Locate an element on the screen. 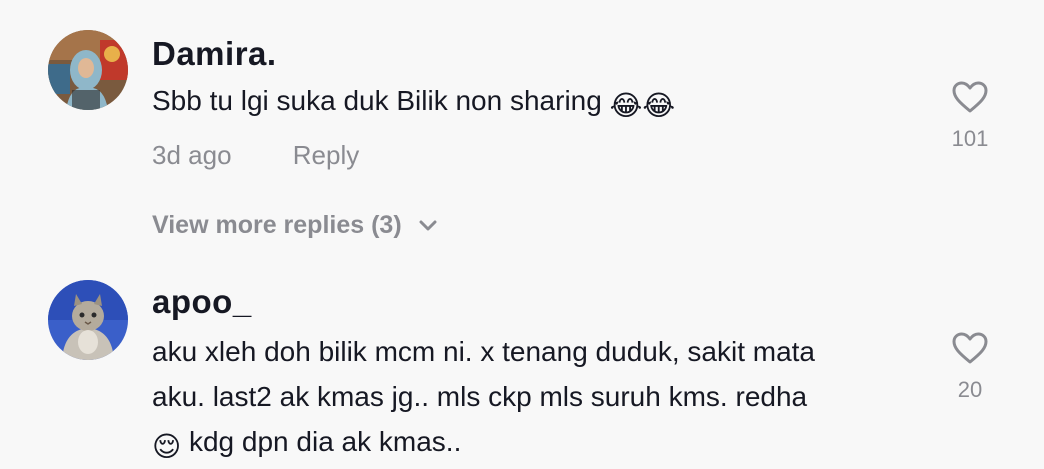 This screenshot has height=469, width=1044. comment-text-line-end: kdg dpn dia ak kmas.. is located at coordinates (325, 441).